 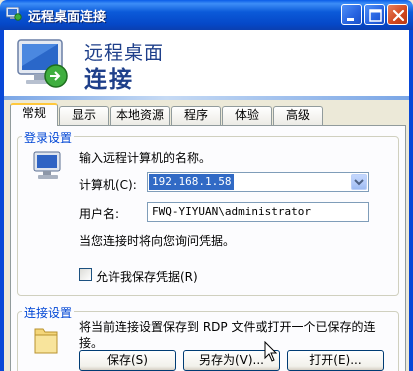 What do you see at coordinates (47, 165) in the screenshot?
I see `computer-icon` at bounding box center [47, 165].